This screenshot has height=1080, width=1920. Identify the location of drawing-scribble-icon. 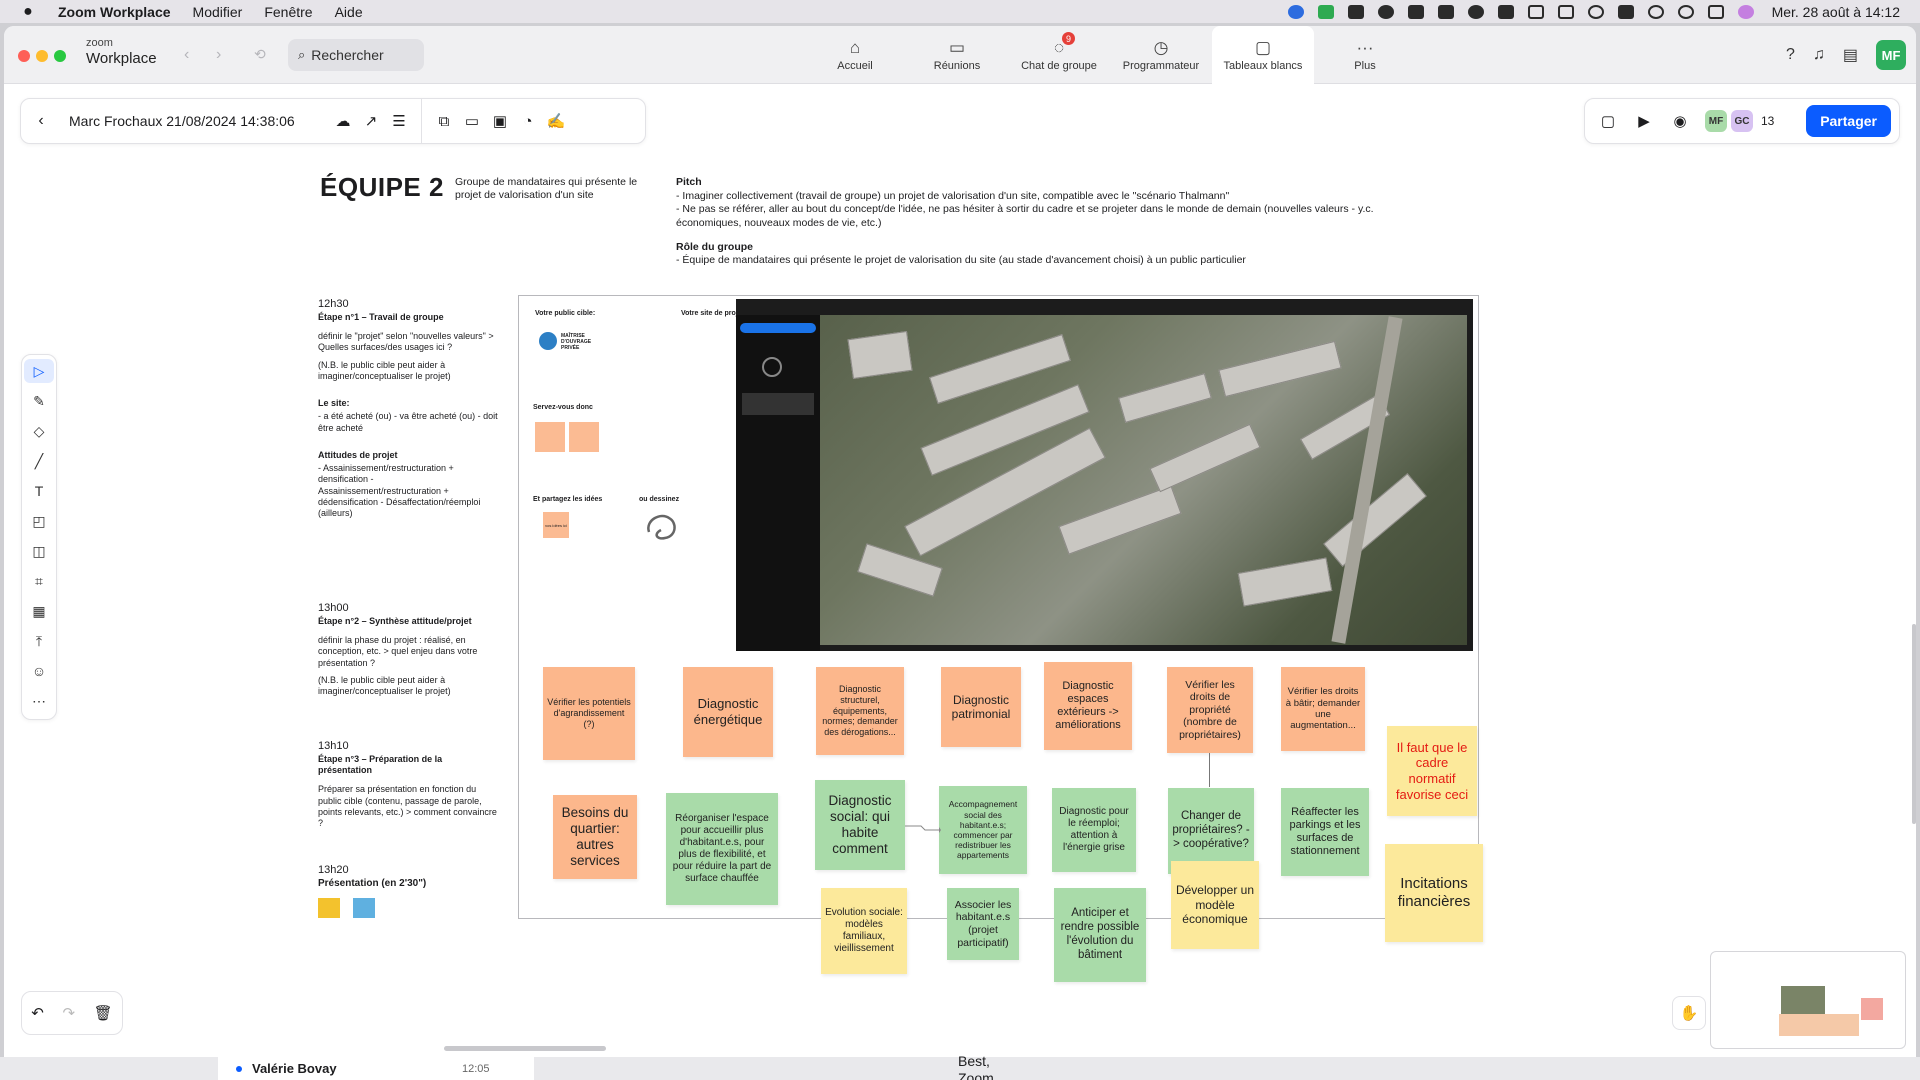
(662, 526).